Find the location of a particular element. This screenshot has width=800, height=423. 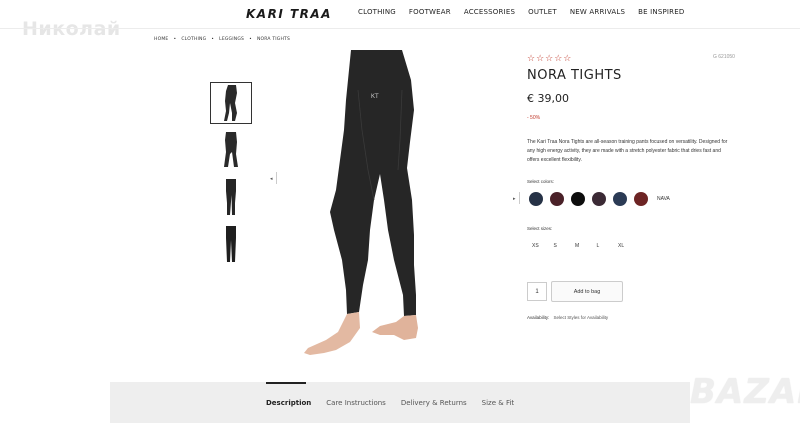

thumbnail-flat-view is located at coordinates (231, 244).